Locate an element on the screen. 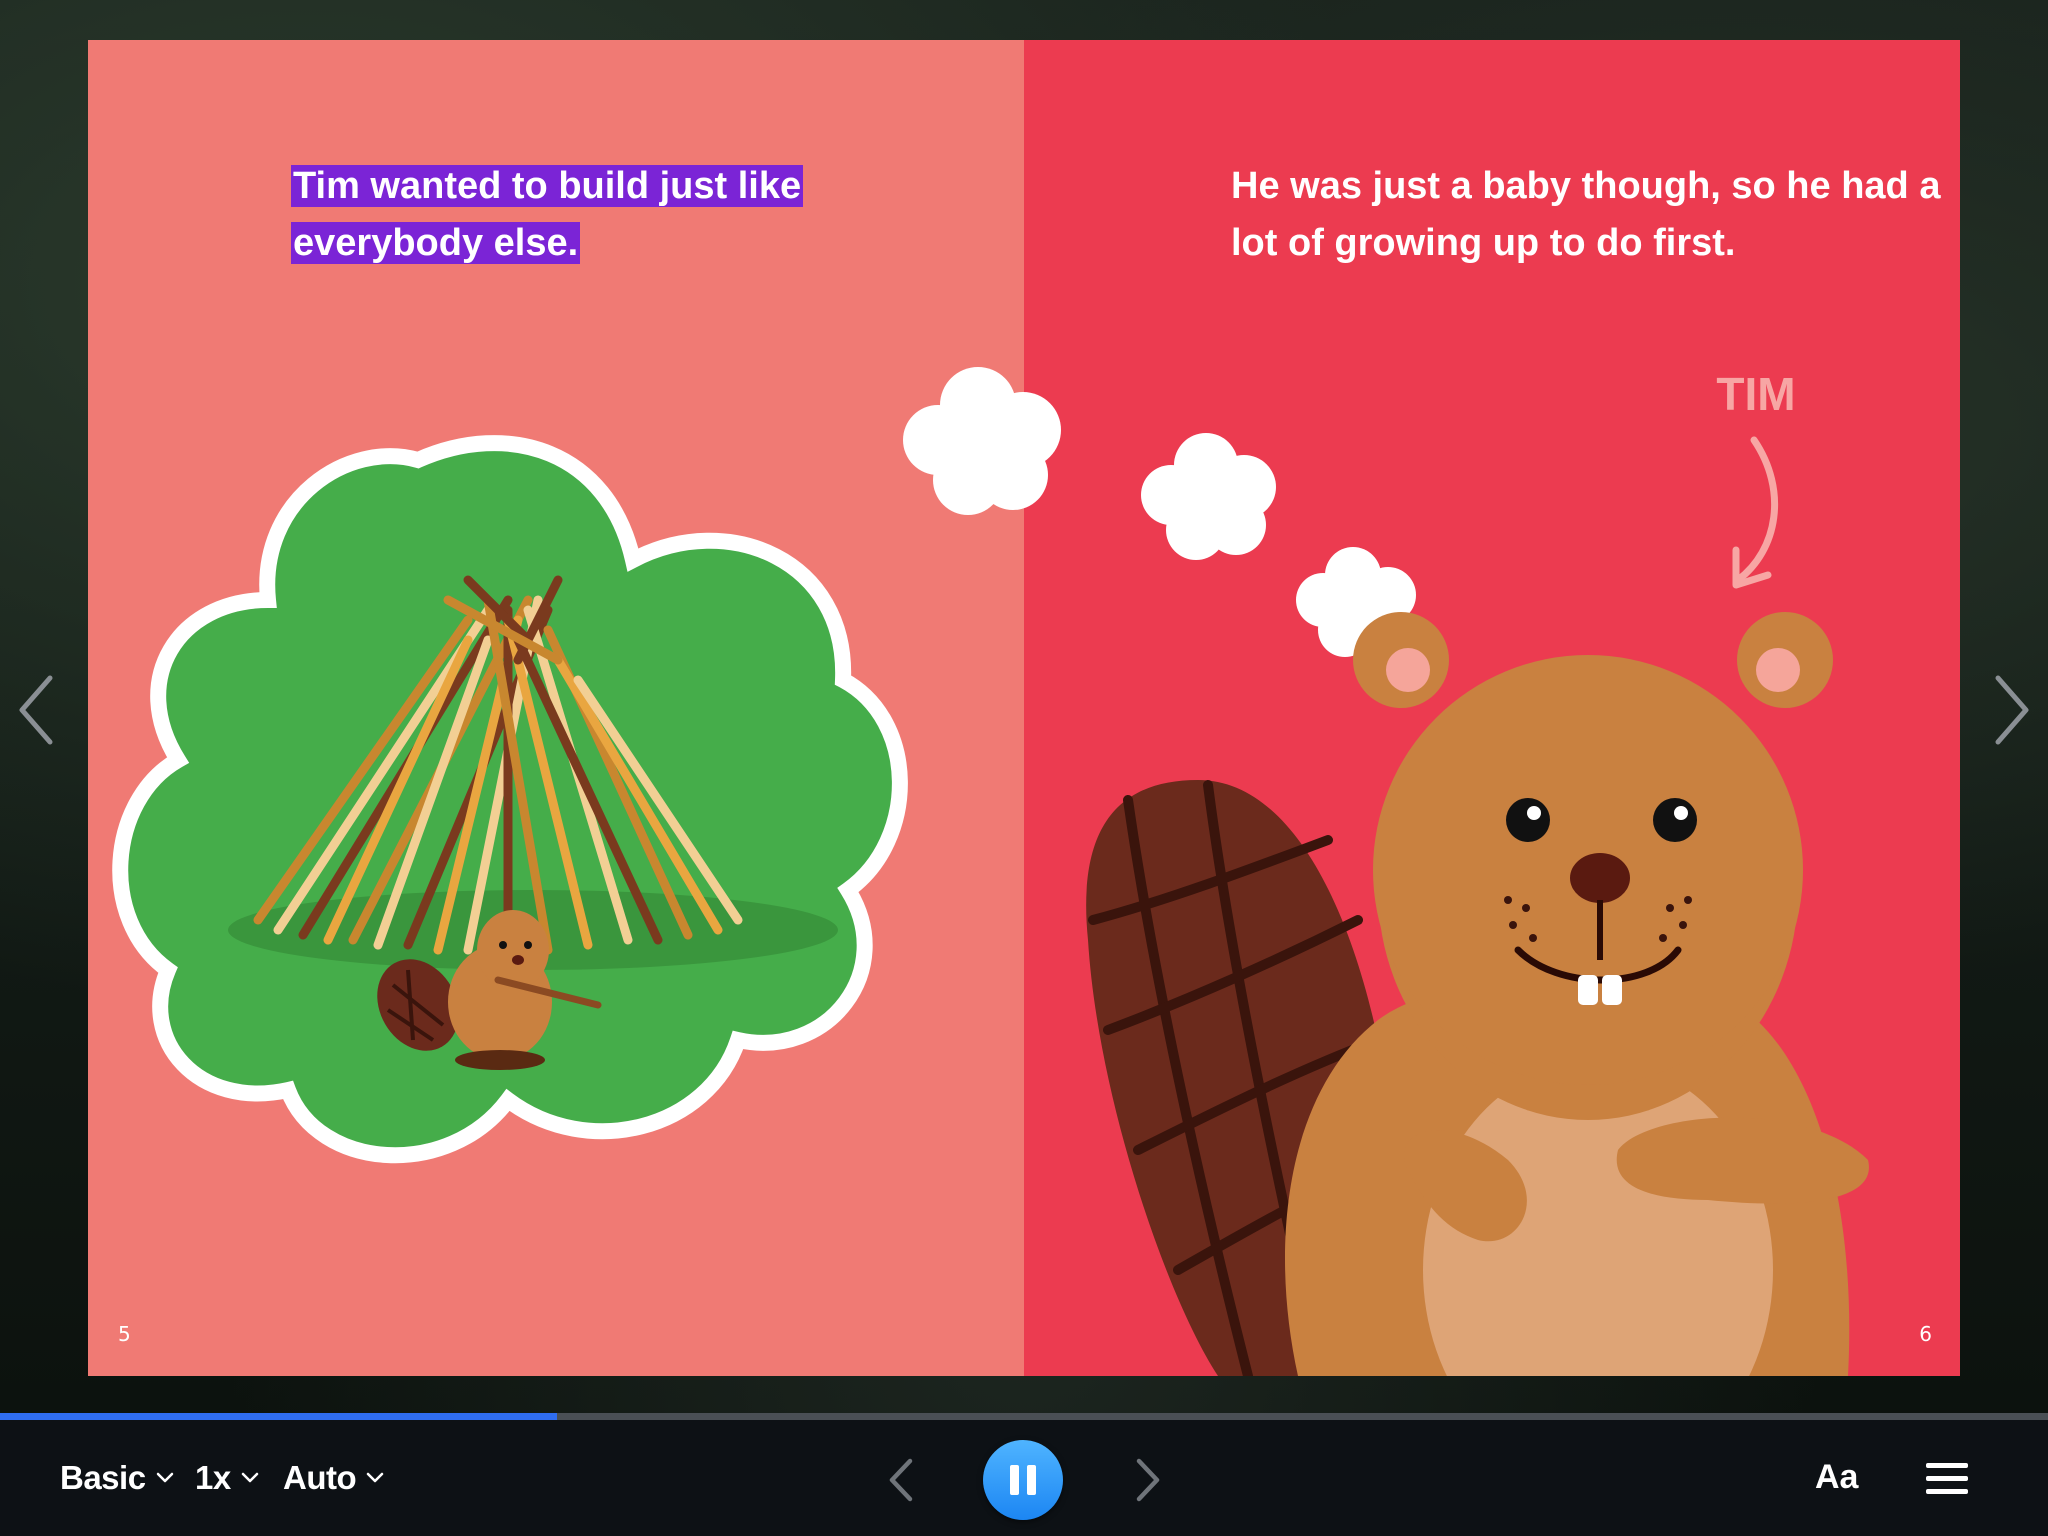  speed-dropdown: 1x is located at coordinates (227, 1478).